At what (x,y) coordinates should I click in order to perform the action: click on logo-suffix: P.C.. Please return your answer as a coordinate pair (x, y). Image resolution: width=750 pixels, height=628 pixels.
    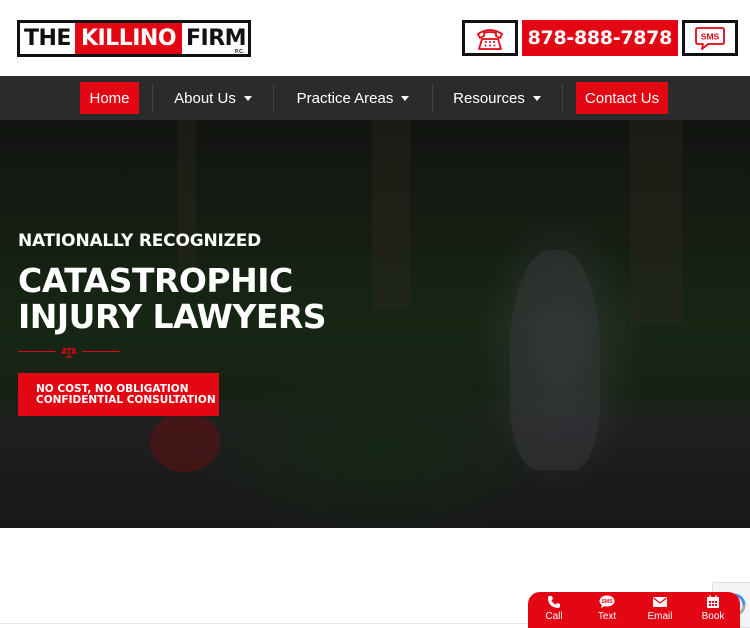
    Looking at the image, I should click on (239, 52).